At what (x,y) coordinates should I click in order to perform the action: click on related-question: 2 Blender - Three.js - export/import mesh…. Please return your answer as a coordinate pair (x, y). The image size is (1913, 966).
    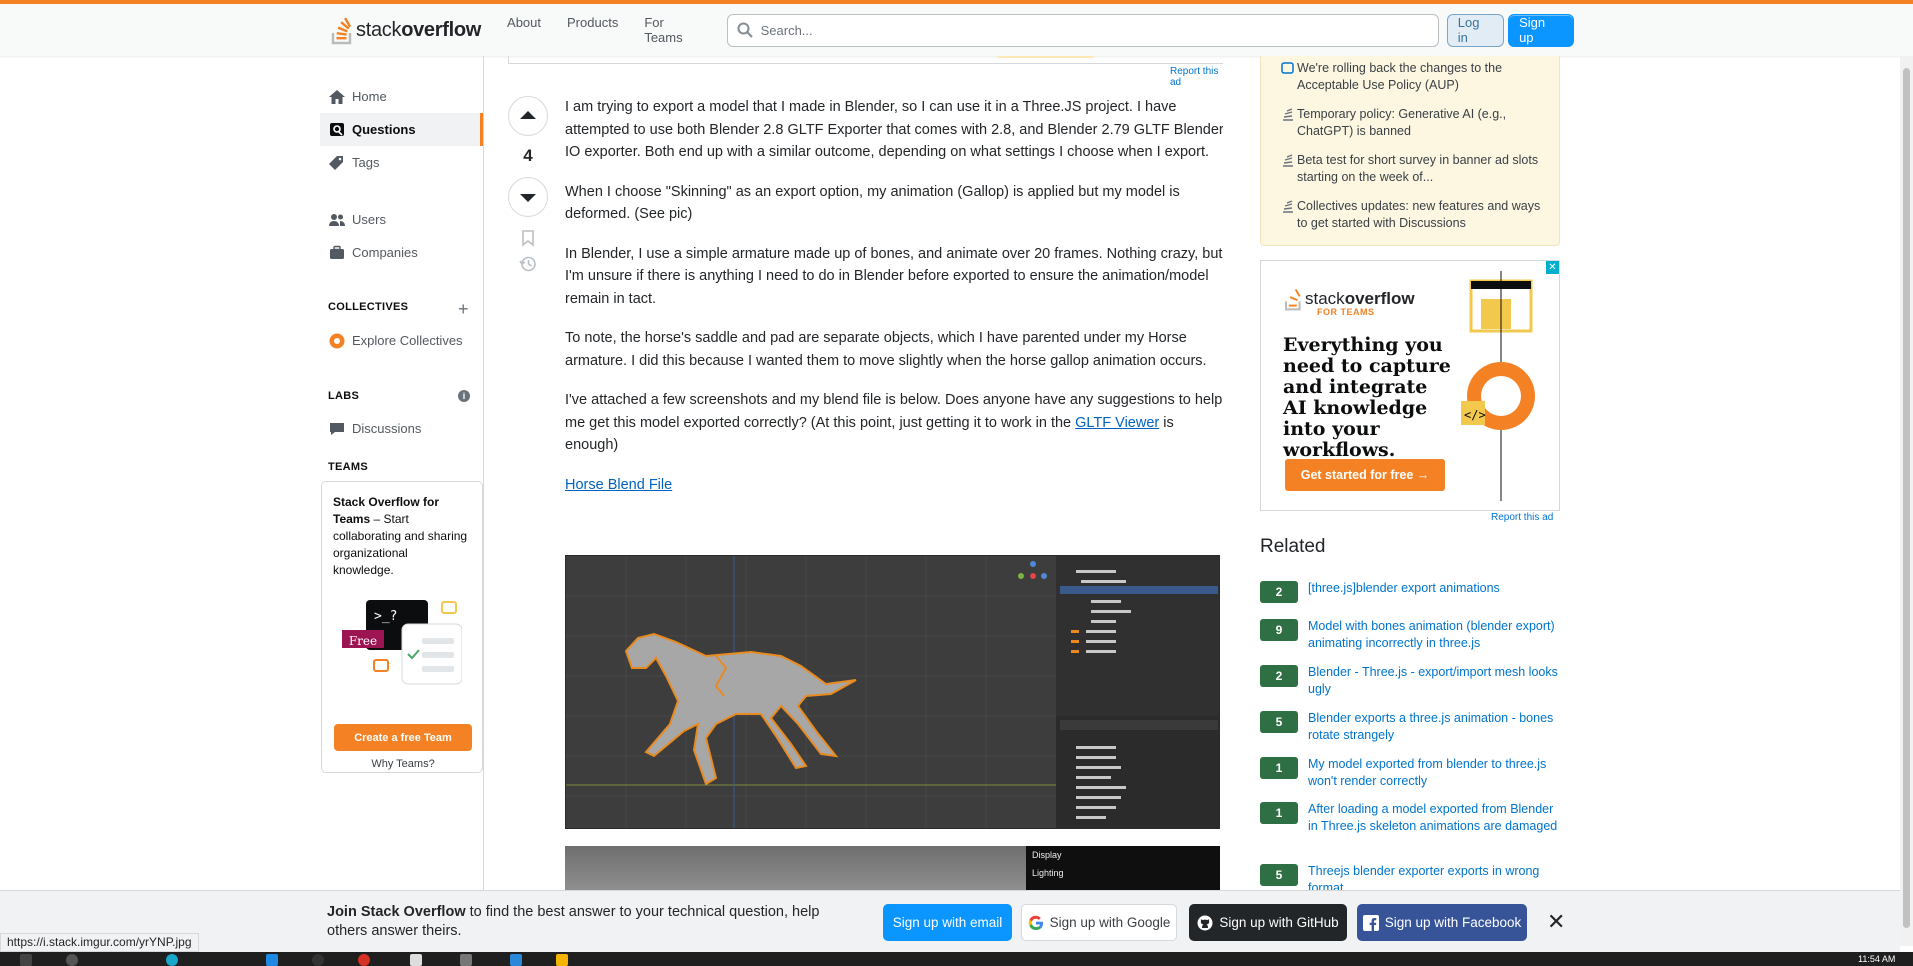
    Looking at the image, I should click on (1410, 681).